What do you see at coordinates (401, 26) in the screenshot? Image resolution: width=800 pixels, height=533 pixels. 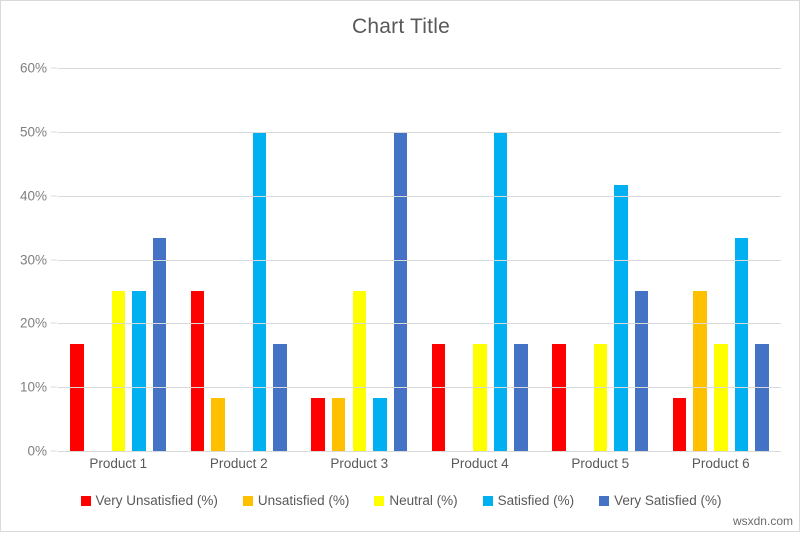 I see `chart-title: Chart Title` at bounding box center [401, 26].